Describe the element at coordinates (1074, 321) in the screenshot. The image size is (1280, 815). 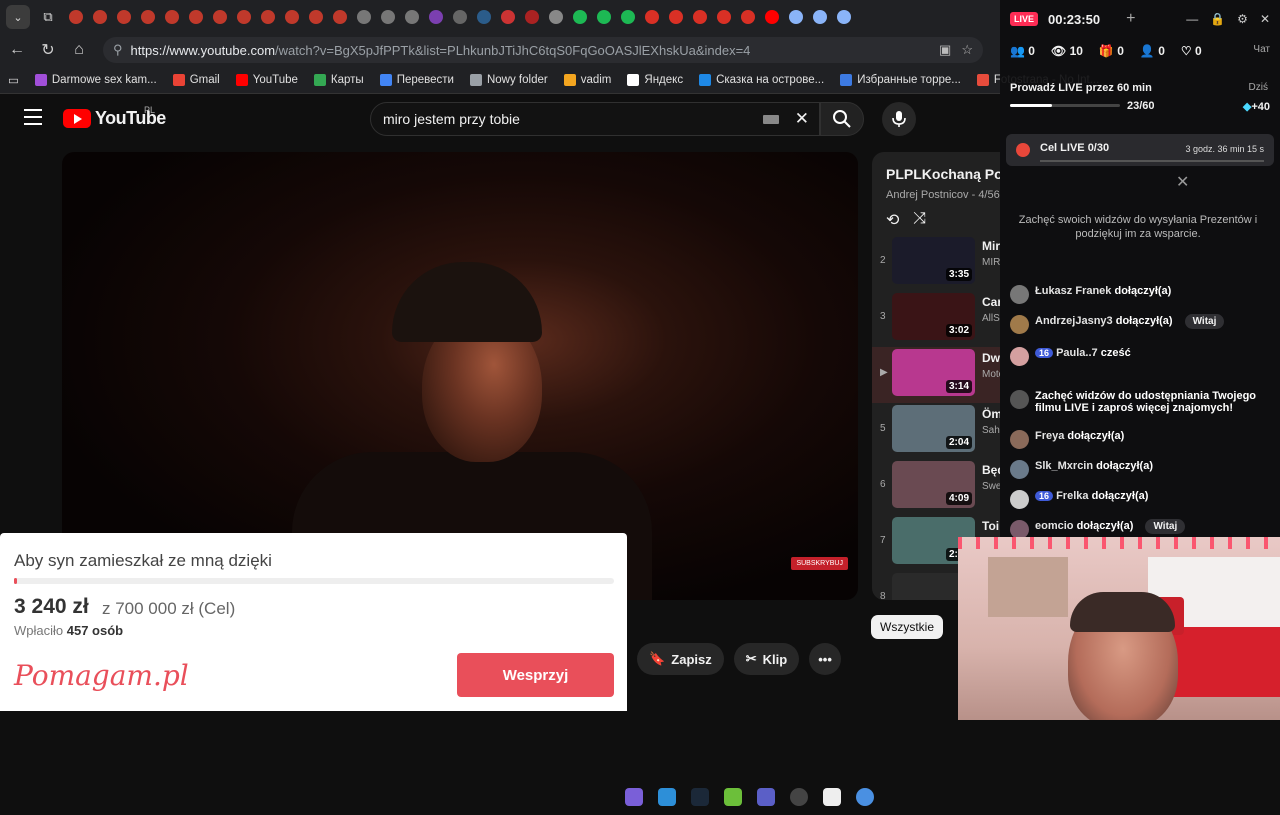
I see `chat-username: AndrzejJasny3` at that location.